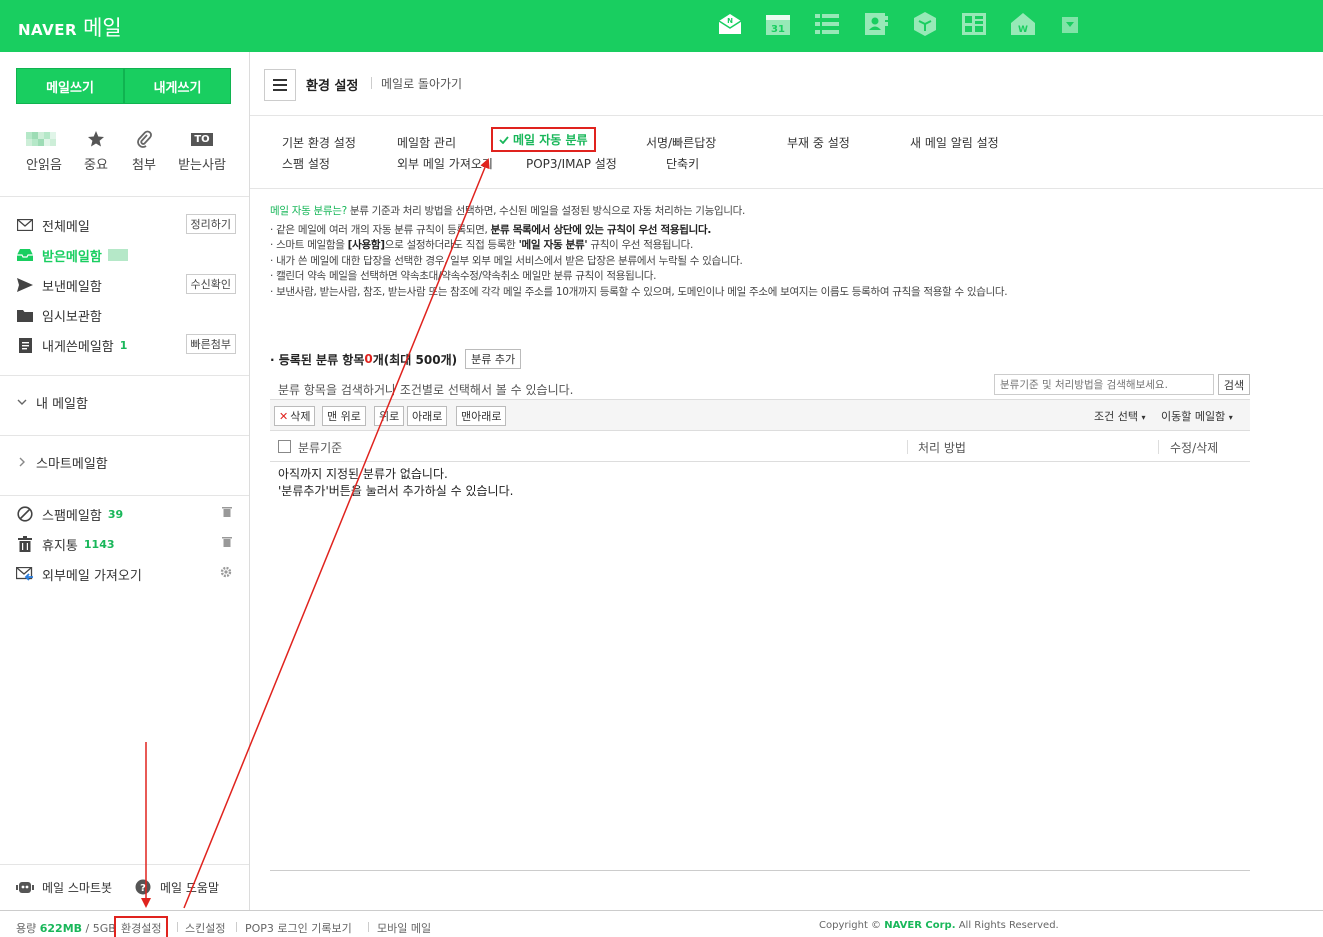  What do you see at coordinates (827, 24) in the screenshot?
I see `list-icon` at bounding box center [827, 24].